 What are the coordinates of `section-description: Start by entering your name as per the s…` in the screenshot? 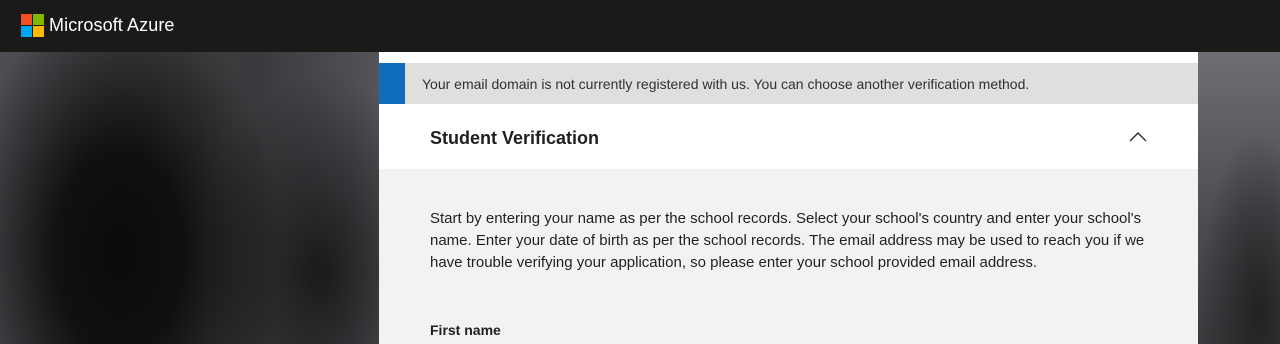 It's located at (787, 240).